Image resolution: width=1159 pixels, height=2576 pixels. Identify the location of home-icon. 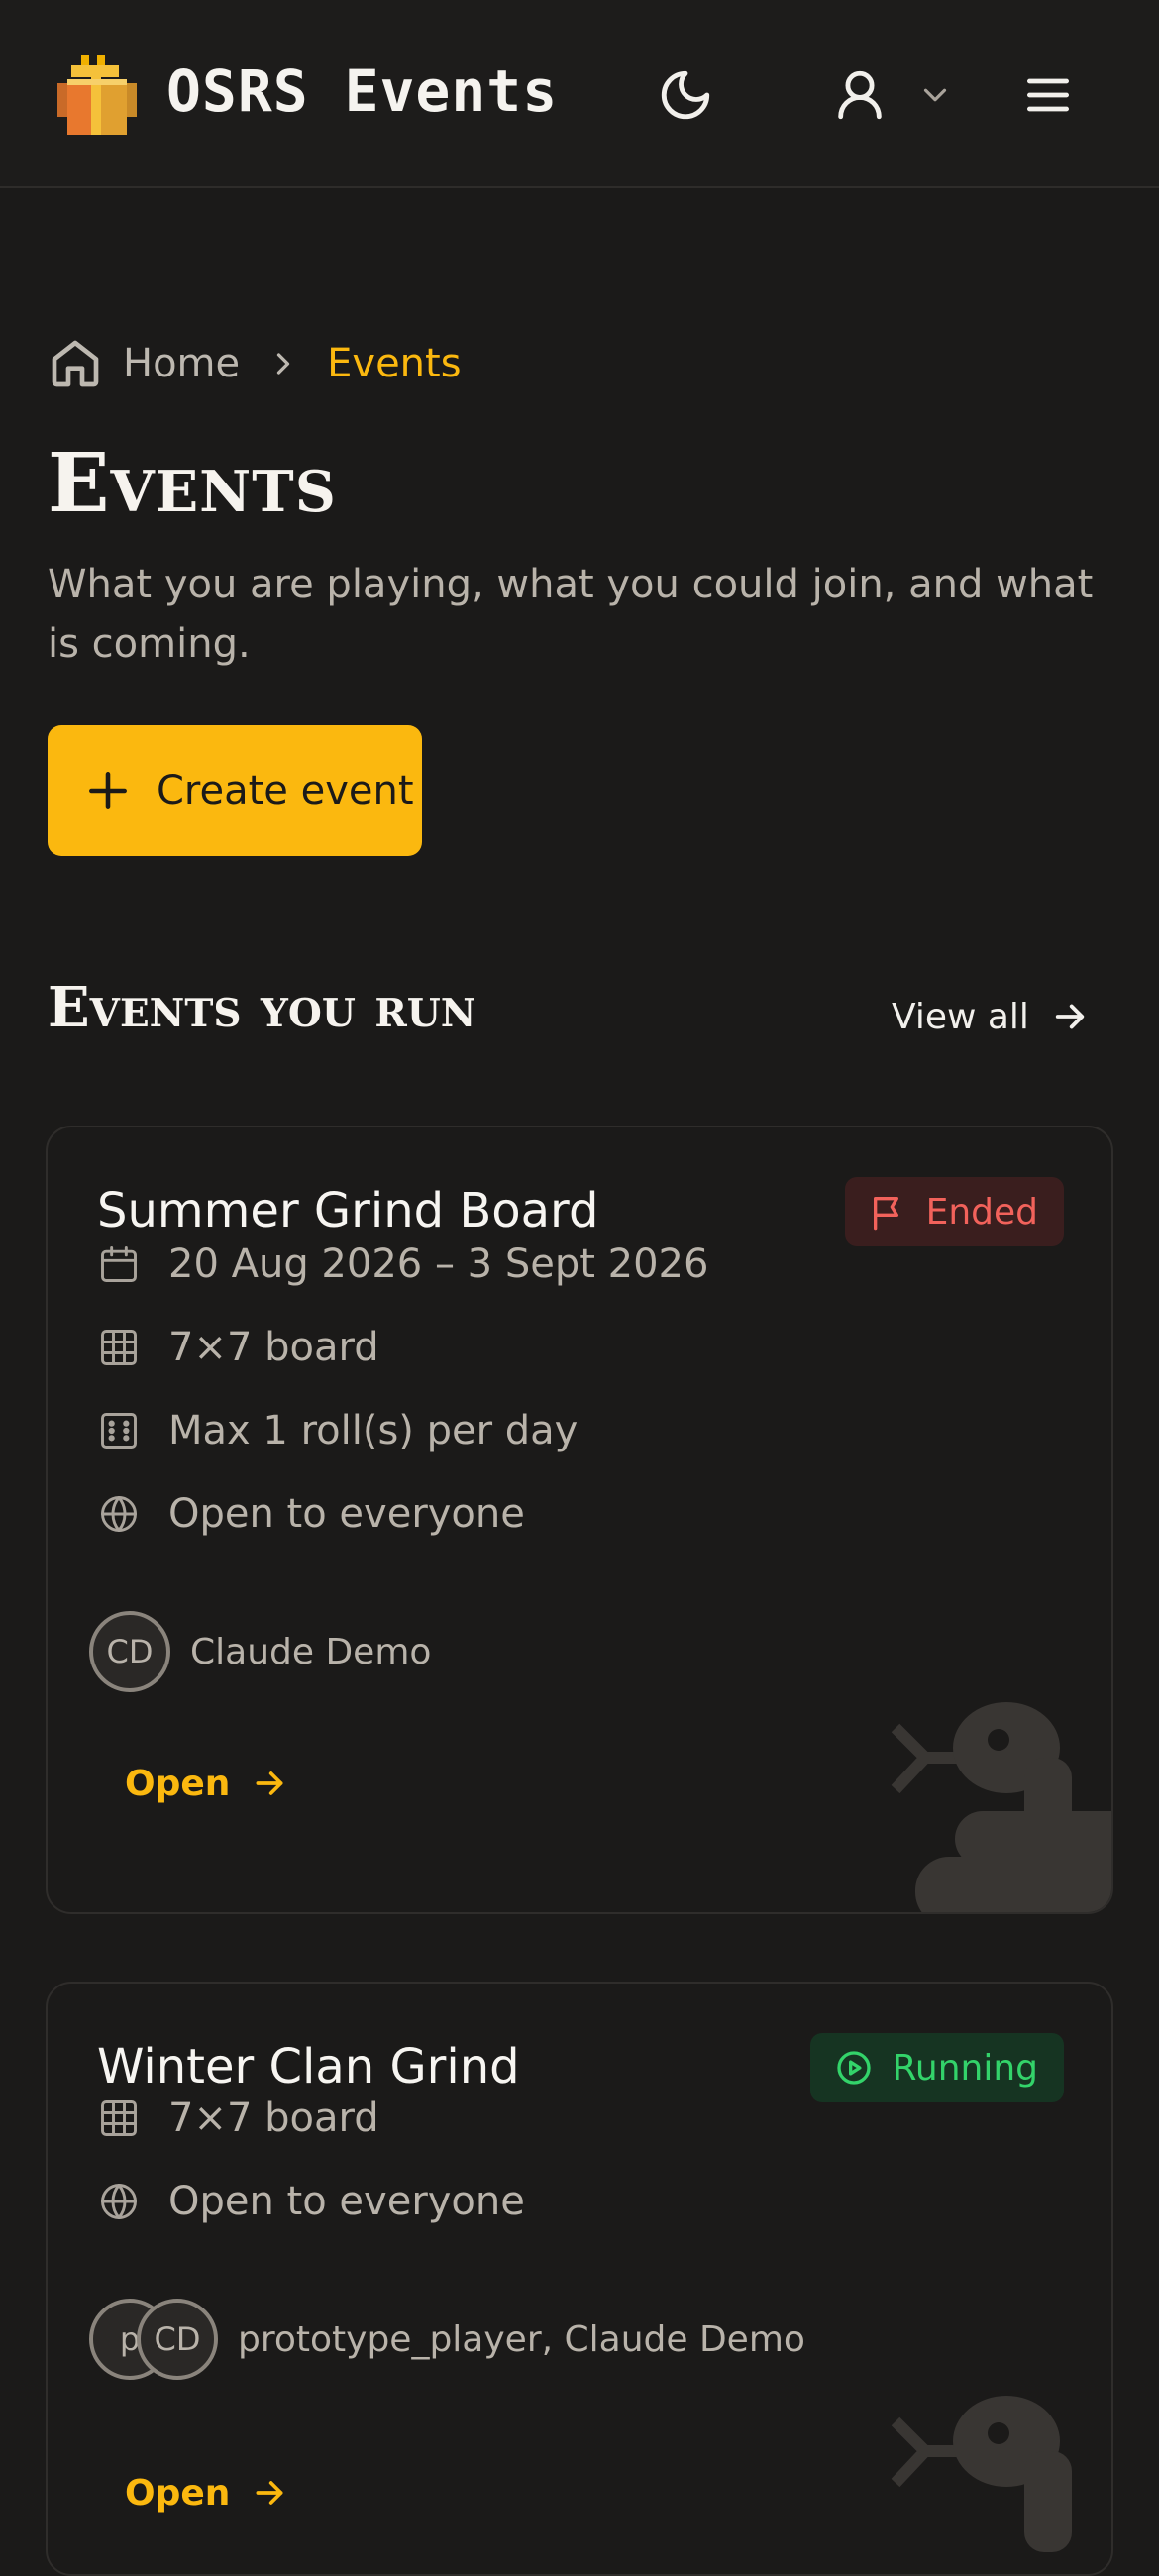
(75, 363).